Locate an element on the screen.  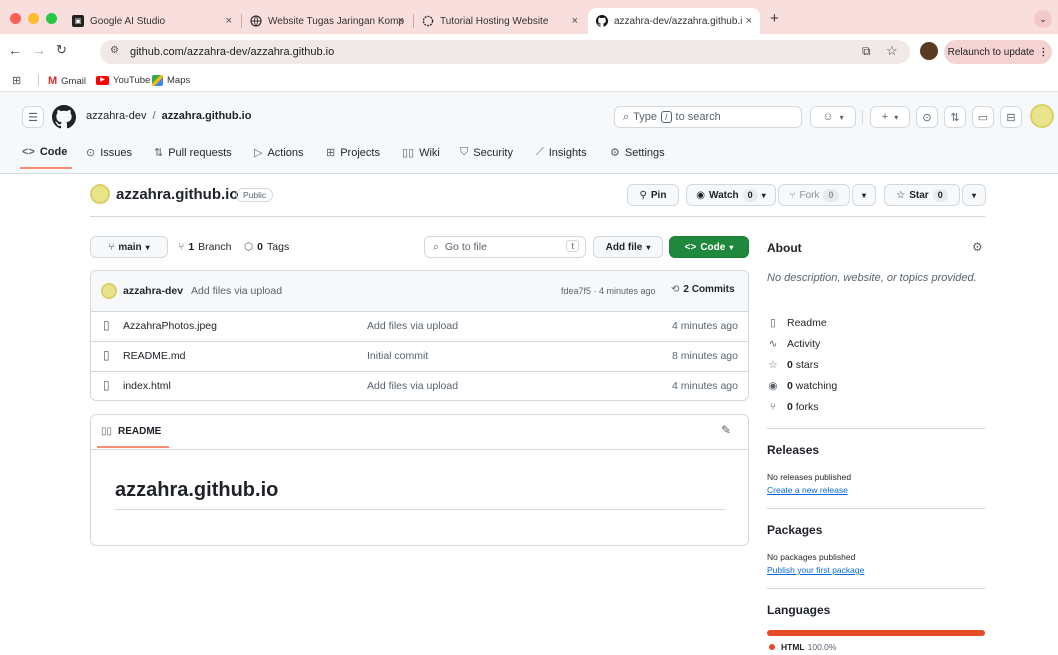
readme-link: ▯ Readme is located at coordinates (797, 323).